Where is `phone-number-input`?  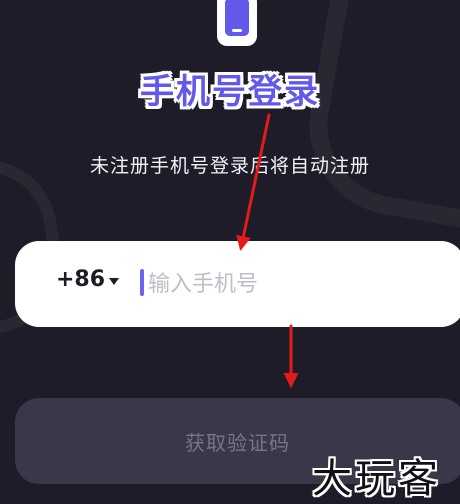
phone-number-input is located at coordinates (293, 284).